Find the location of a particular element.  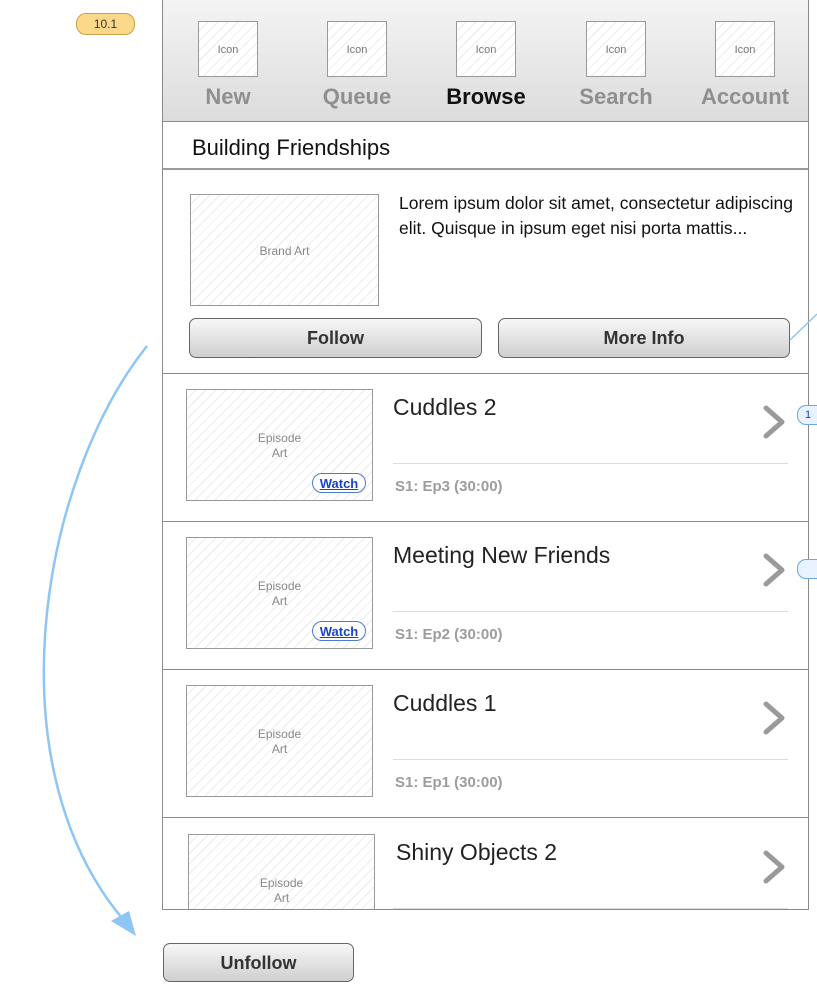

page-title: Building Friendships is located at coordinates (291, 147).